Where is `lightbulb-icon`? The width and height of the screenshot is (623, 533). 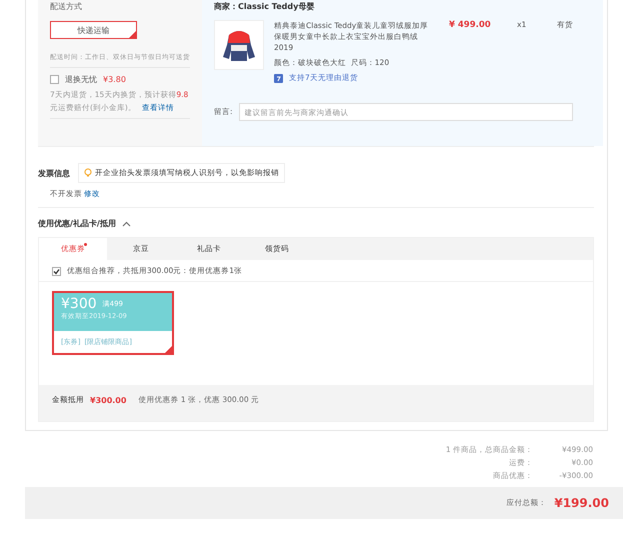 lightbulb-icon is located at coordinates (88, 173).